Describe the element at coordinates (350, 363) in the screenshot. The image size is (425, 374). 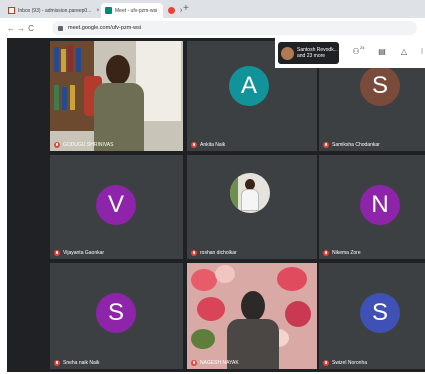
I see `participant-name: Swizel Noronha` at that location.